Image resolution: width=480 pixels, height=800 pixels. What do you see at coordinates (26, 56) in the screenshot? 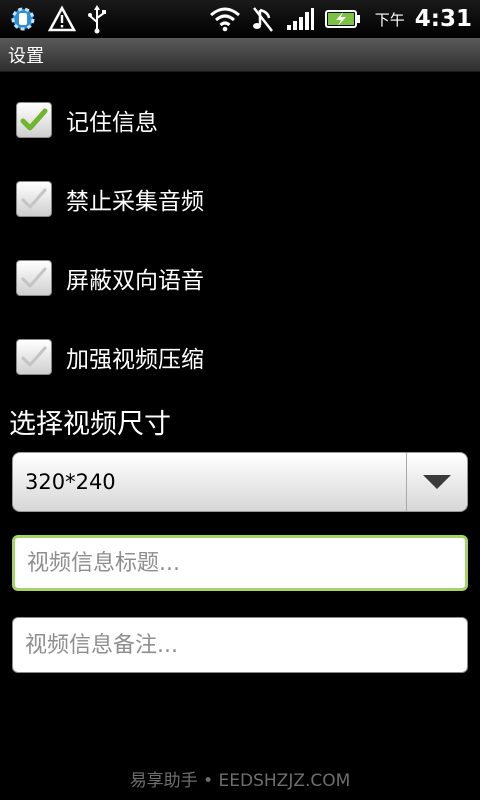
I see `page-title: 设置` at bounding box center [26, 56].